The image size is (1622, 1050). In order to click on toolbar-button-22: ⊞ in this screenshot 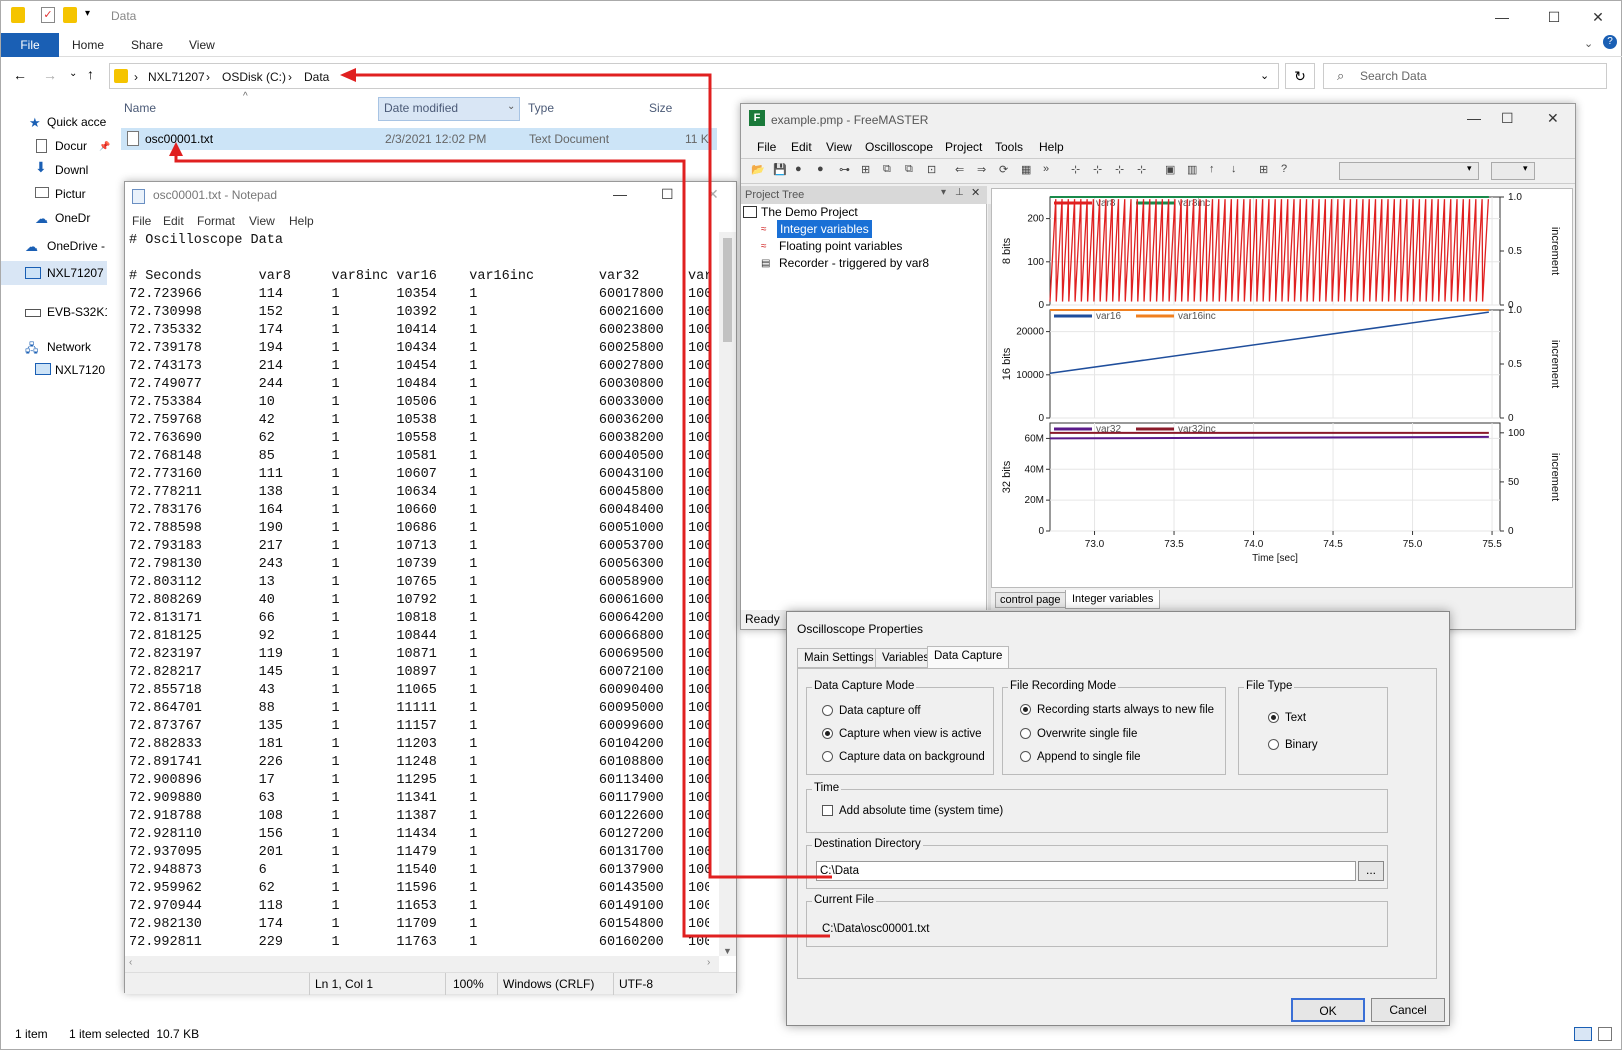, I will do `click(1267, 171)`.